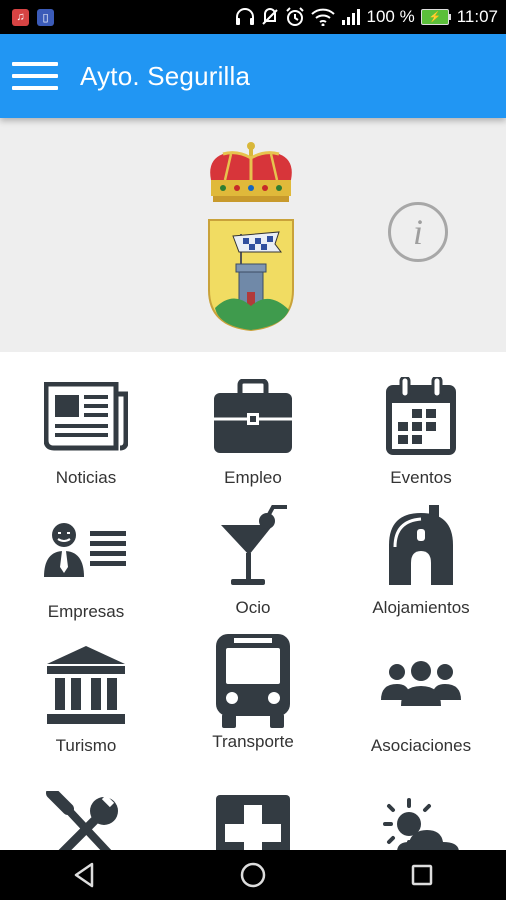 The width and height of the screenshot is (506, 900). What do you see at coordinates (20, 17) in the screenshot?
I see `music-icon: ♫` at bounding box center [20, 17].